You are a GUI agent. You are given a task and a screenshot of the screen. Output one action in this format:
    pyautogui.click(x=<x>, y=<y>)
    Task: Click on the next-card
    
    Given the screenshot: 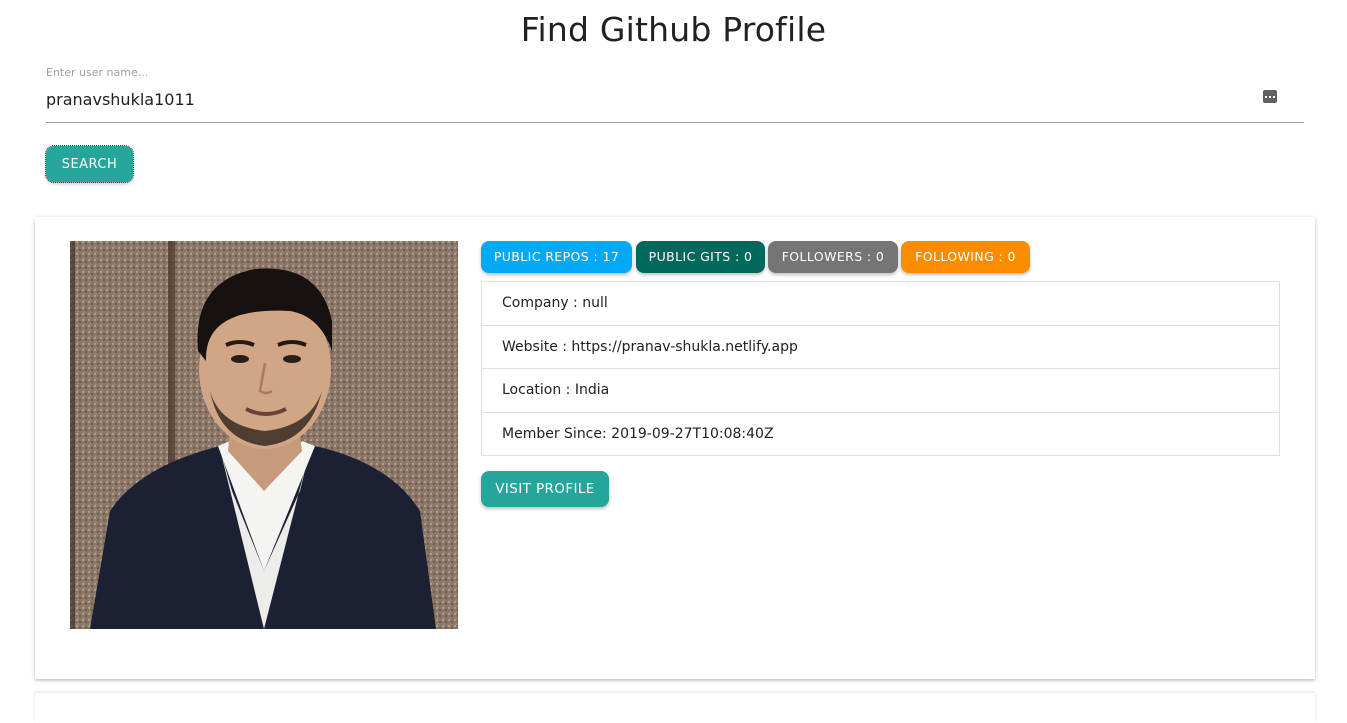 What is the action you would take?
    pyautogui.click(x=675, y=708)
    